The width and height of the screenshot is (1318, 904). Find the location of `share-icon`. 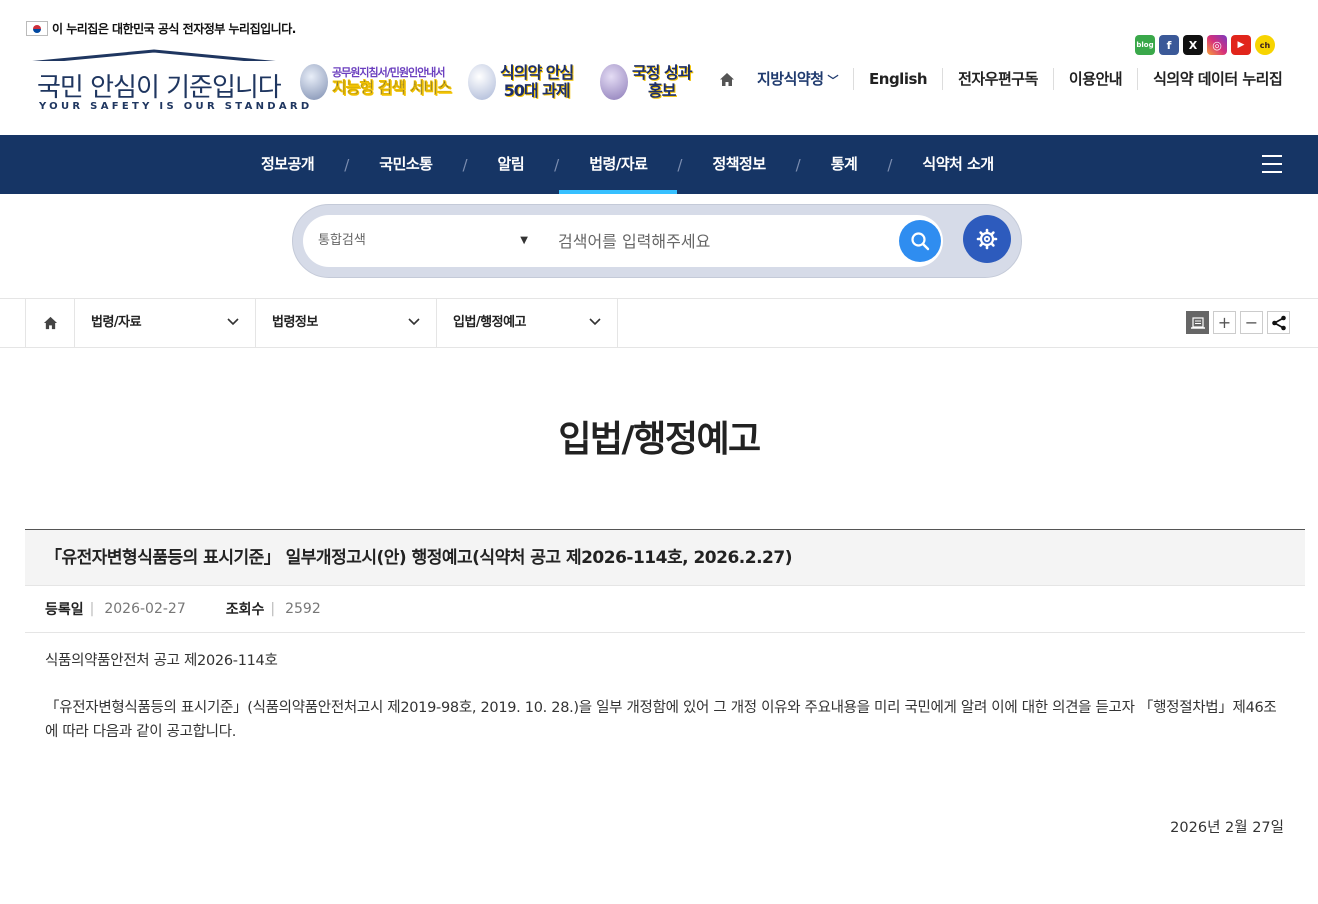

share-icon is located at coordinates (1278, 322).